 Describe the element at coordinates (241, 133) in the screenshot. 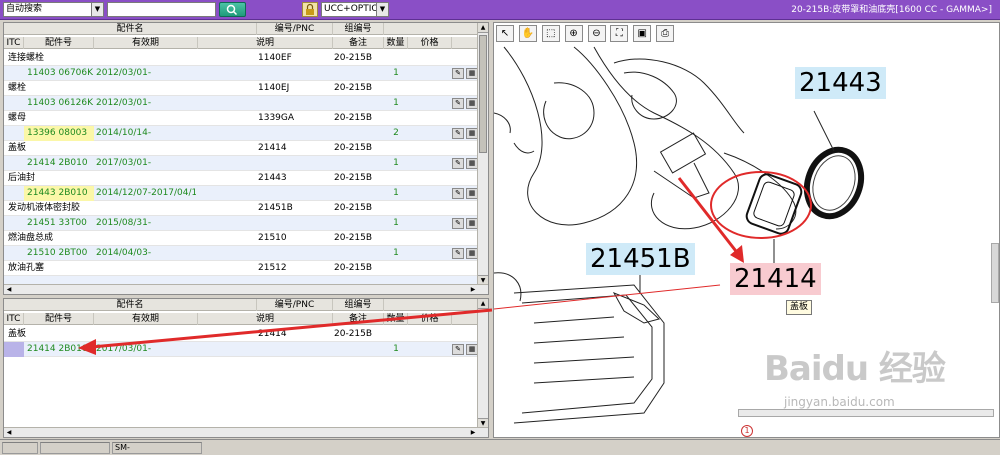

I see `table-row: 13396 08003 2014/10/14- 2 ✎ ▦` at that location.